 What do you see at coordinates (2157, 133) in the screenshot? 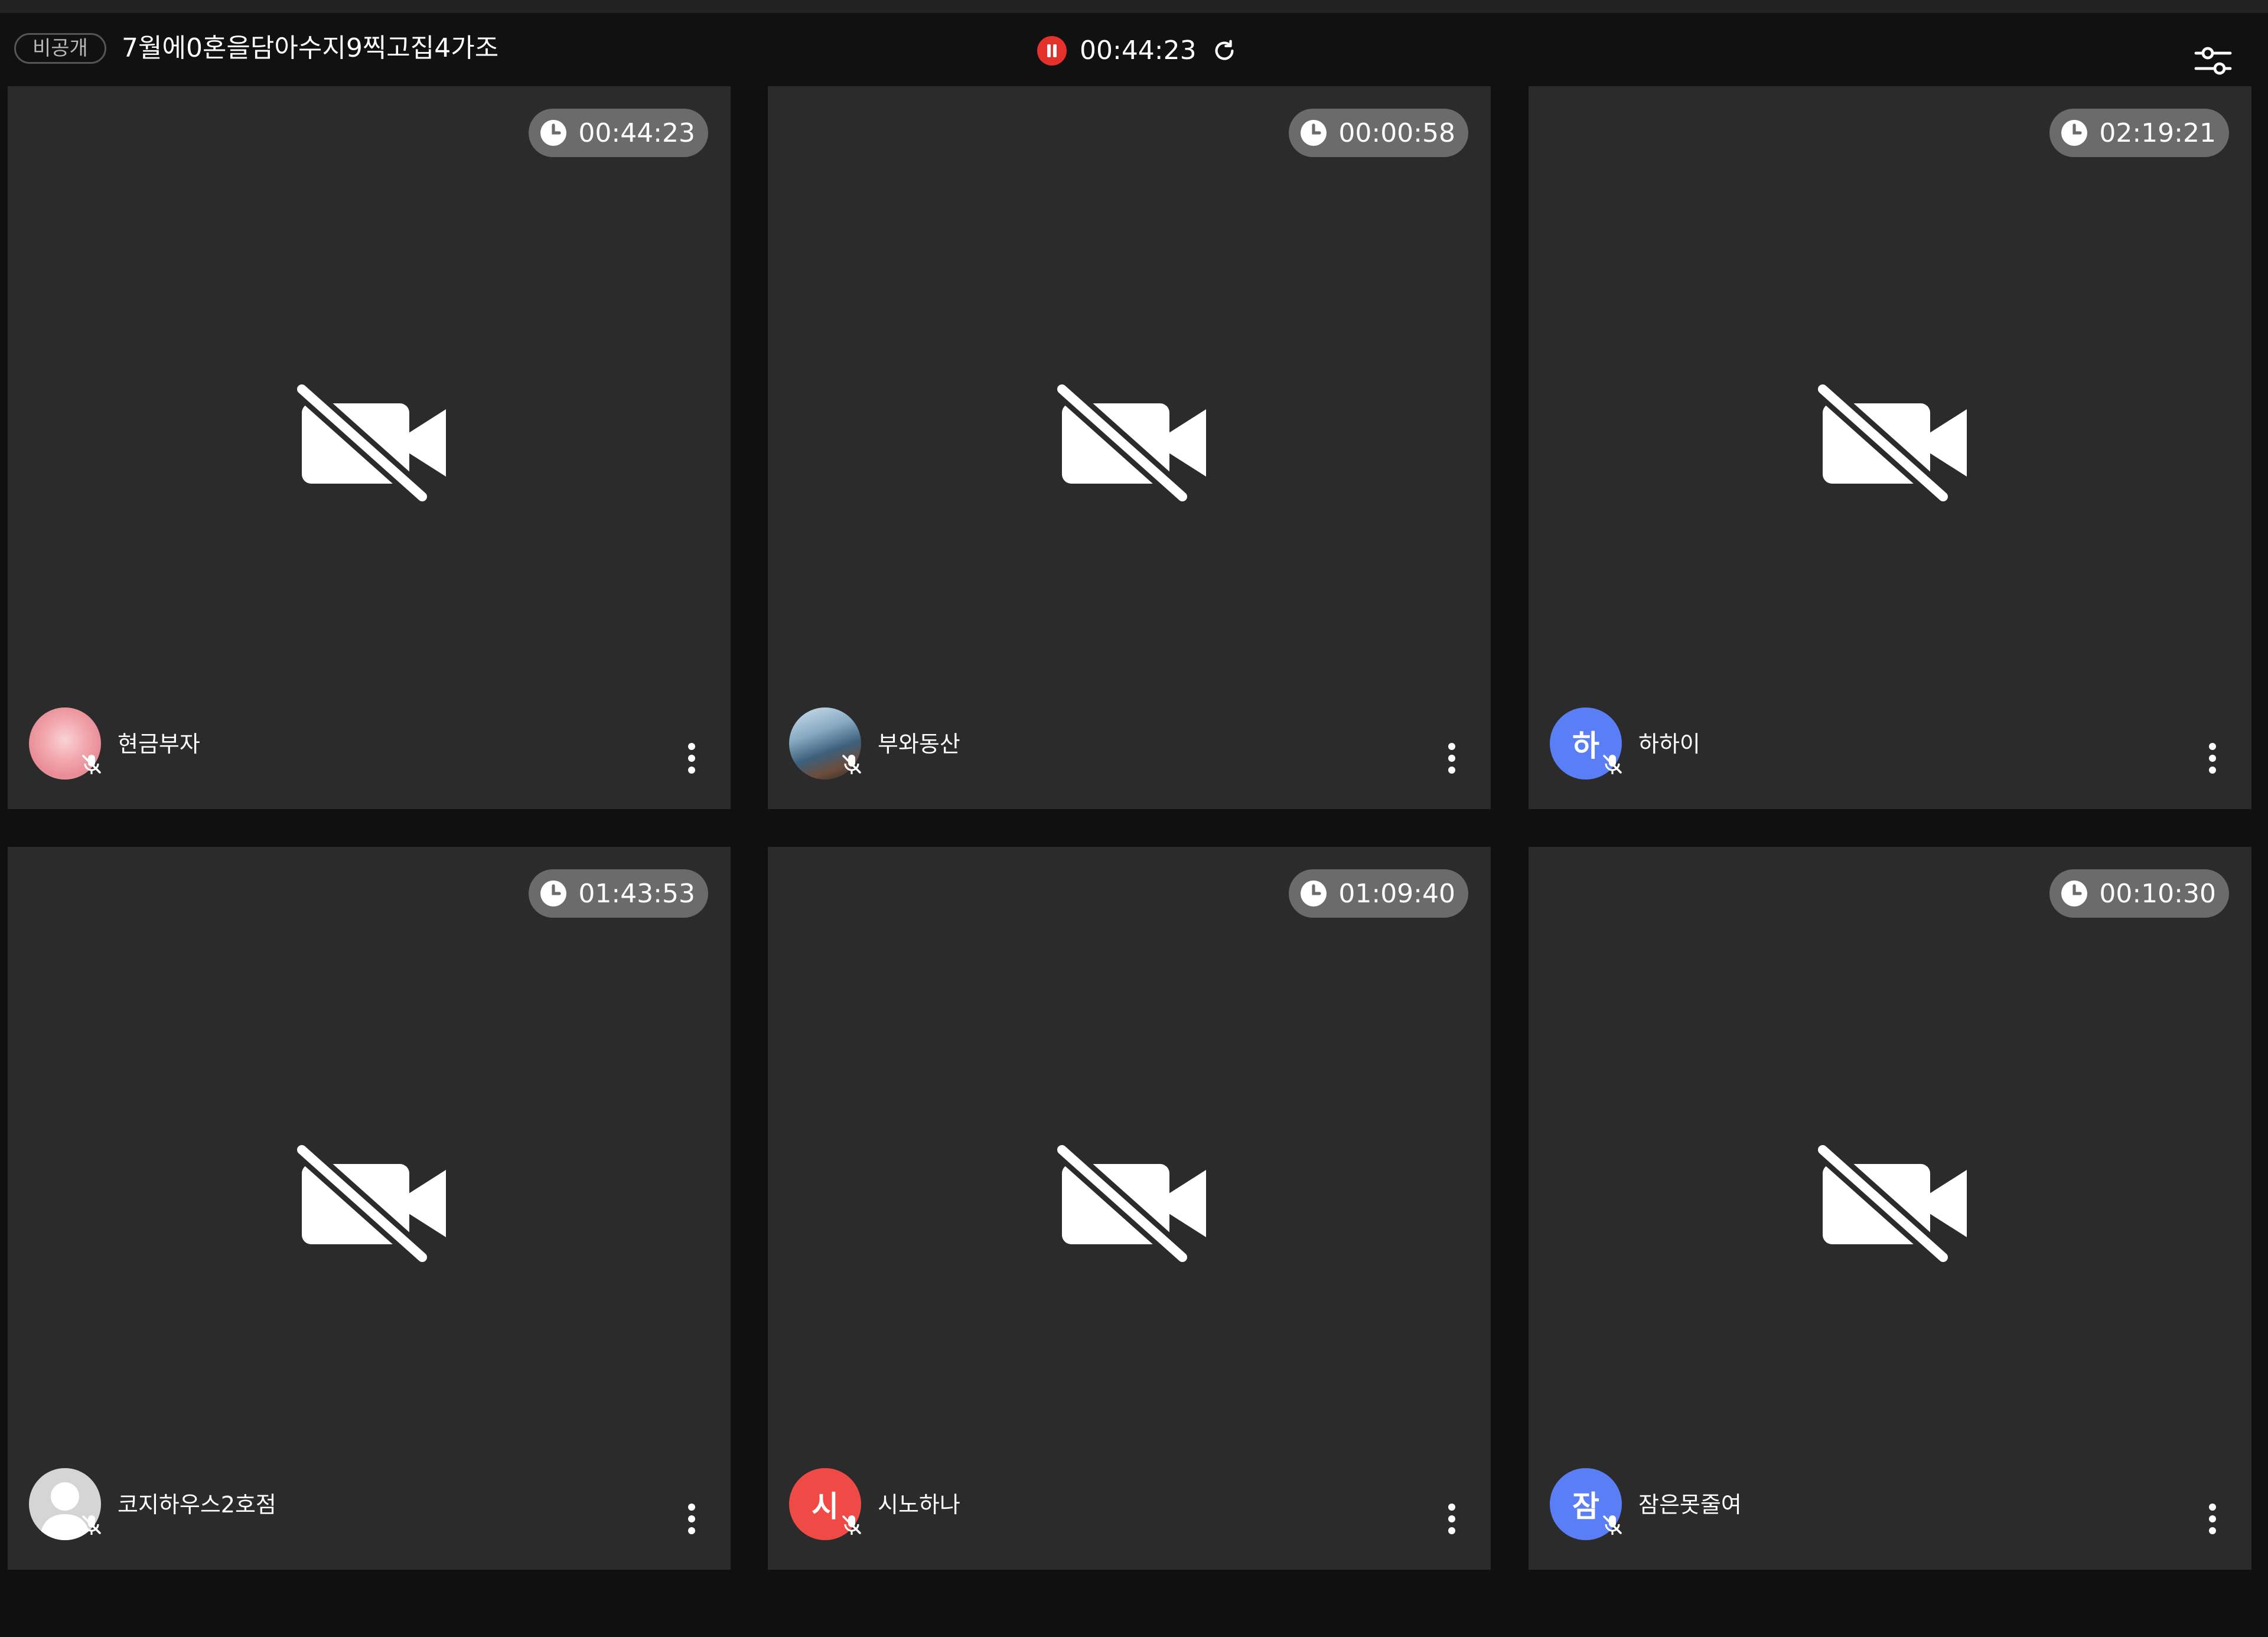
I see `timer-text: 02:19:21` at bounding box center [2157, 133].